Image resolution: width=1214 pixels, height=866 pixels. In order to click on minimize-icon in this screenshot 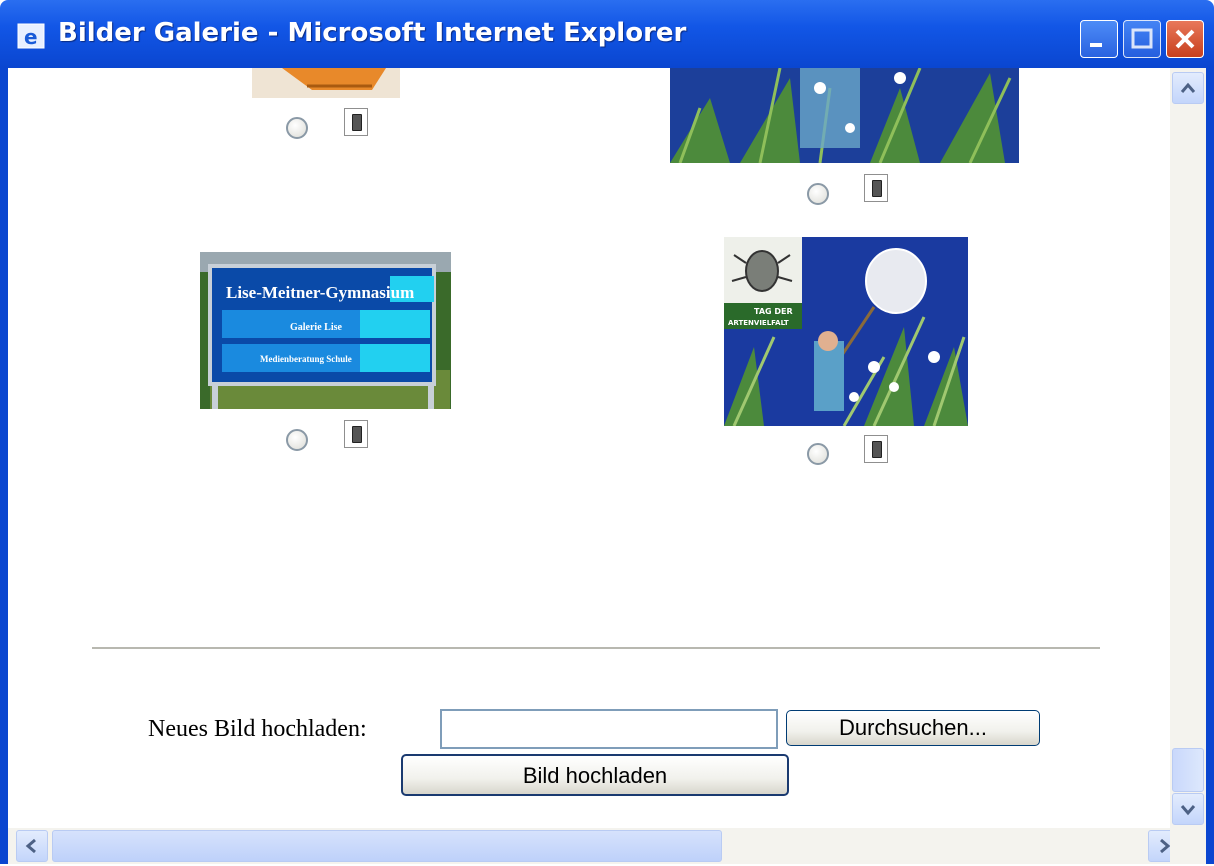, I will do `click(1096, 45)`.